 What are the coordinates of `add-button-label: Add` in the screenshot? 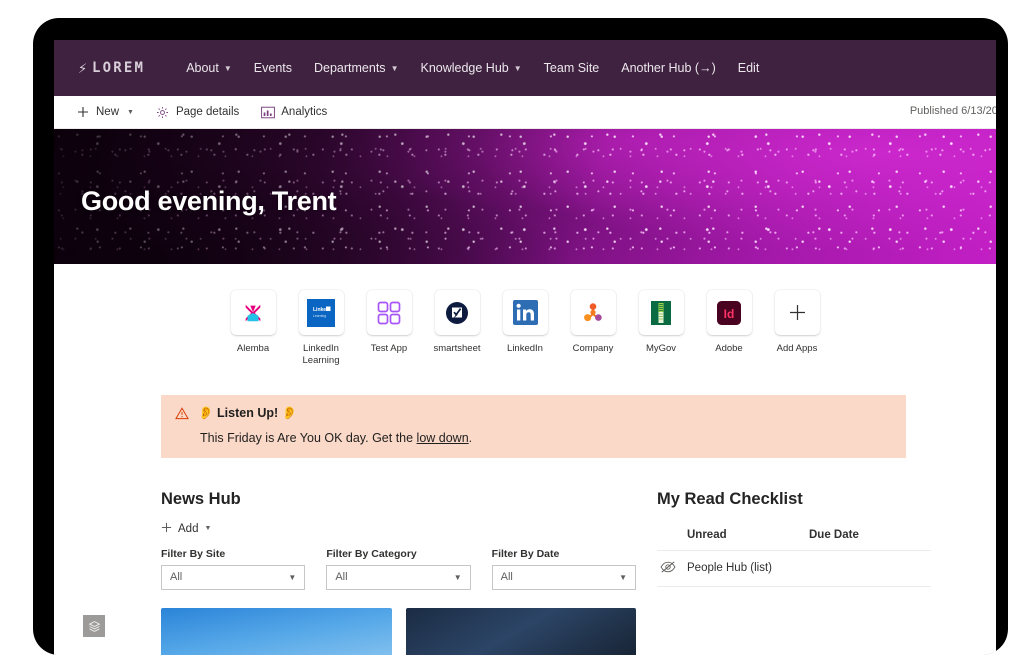 It's located at (188, 528).